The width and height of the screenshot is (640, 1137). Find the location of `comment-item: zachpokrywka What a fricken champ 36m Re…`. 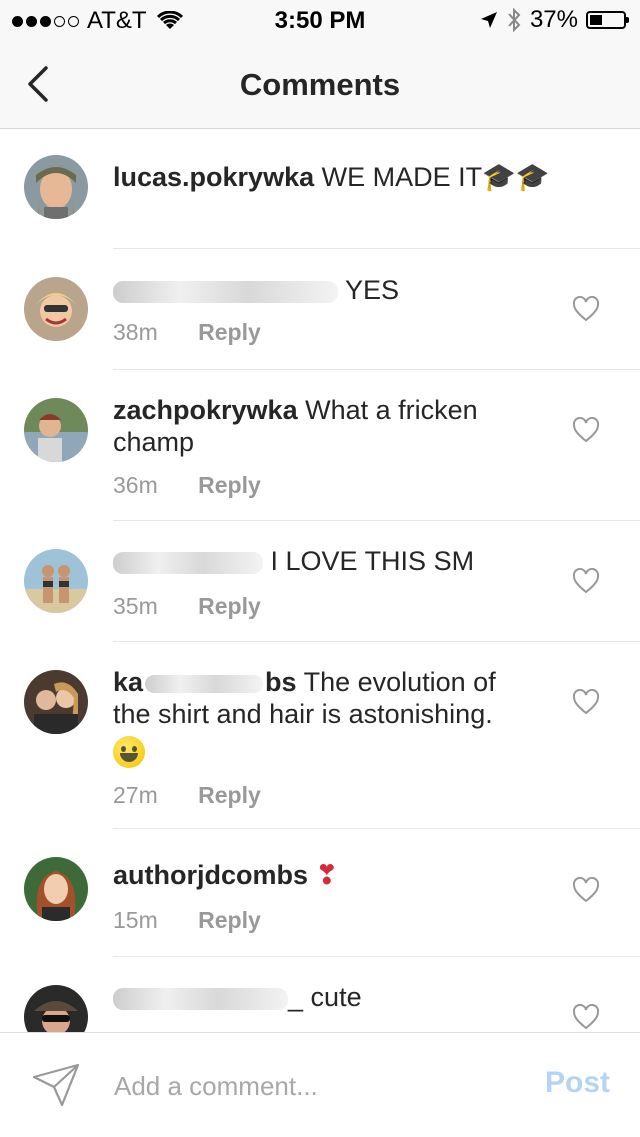

comment-item: zachpokrywka What a fricken champ 36m Re… is located at coordinates (320, 445).